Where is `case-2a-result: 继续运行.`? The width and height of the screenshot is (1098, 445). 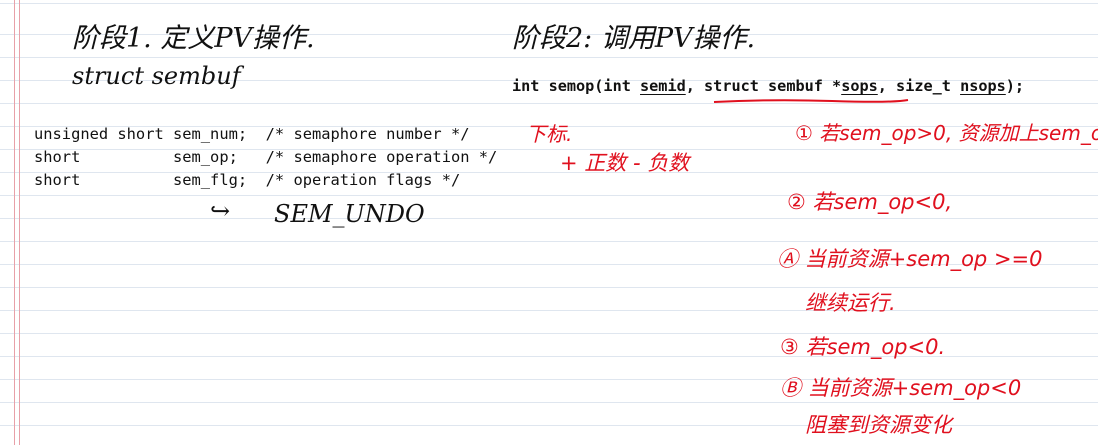
case-2a-result: 继续运行. is located at coordinates (850, 303).